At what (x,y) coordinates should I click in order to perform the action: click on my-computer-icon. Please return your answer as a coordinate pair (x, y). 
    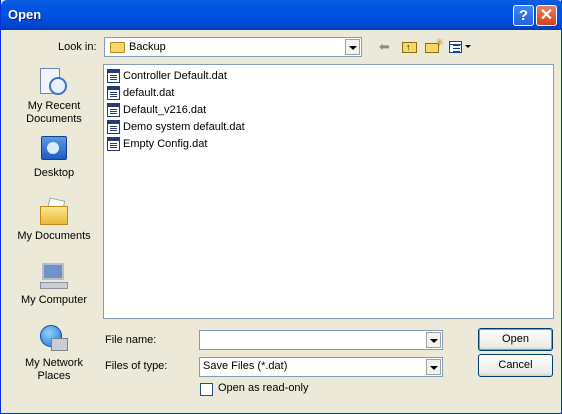
    Looking at the image, I should click on (54, 276).